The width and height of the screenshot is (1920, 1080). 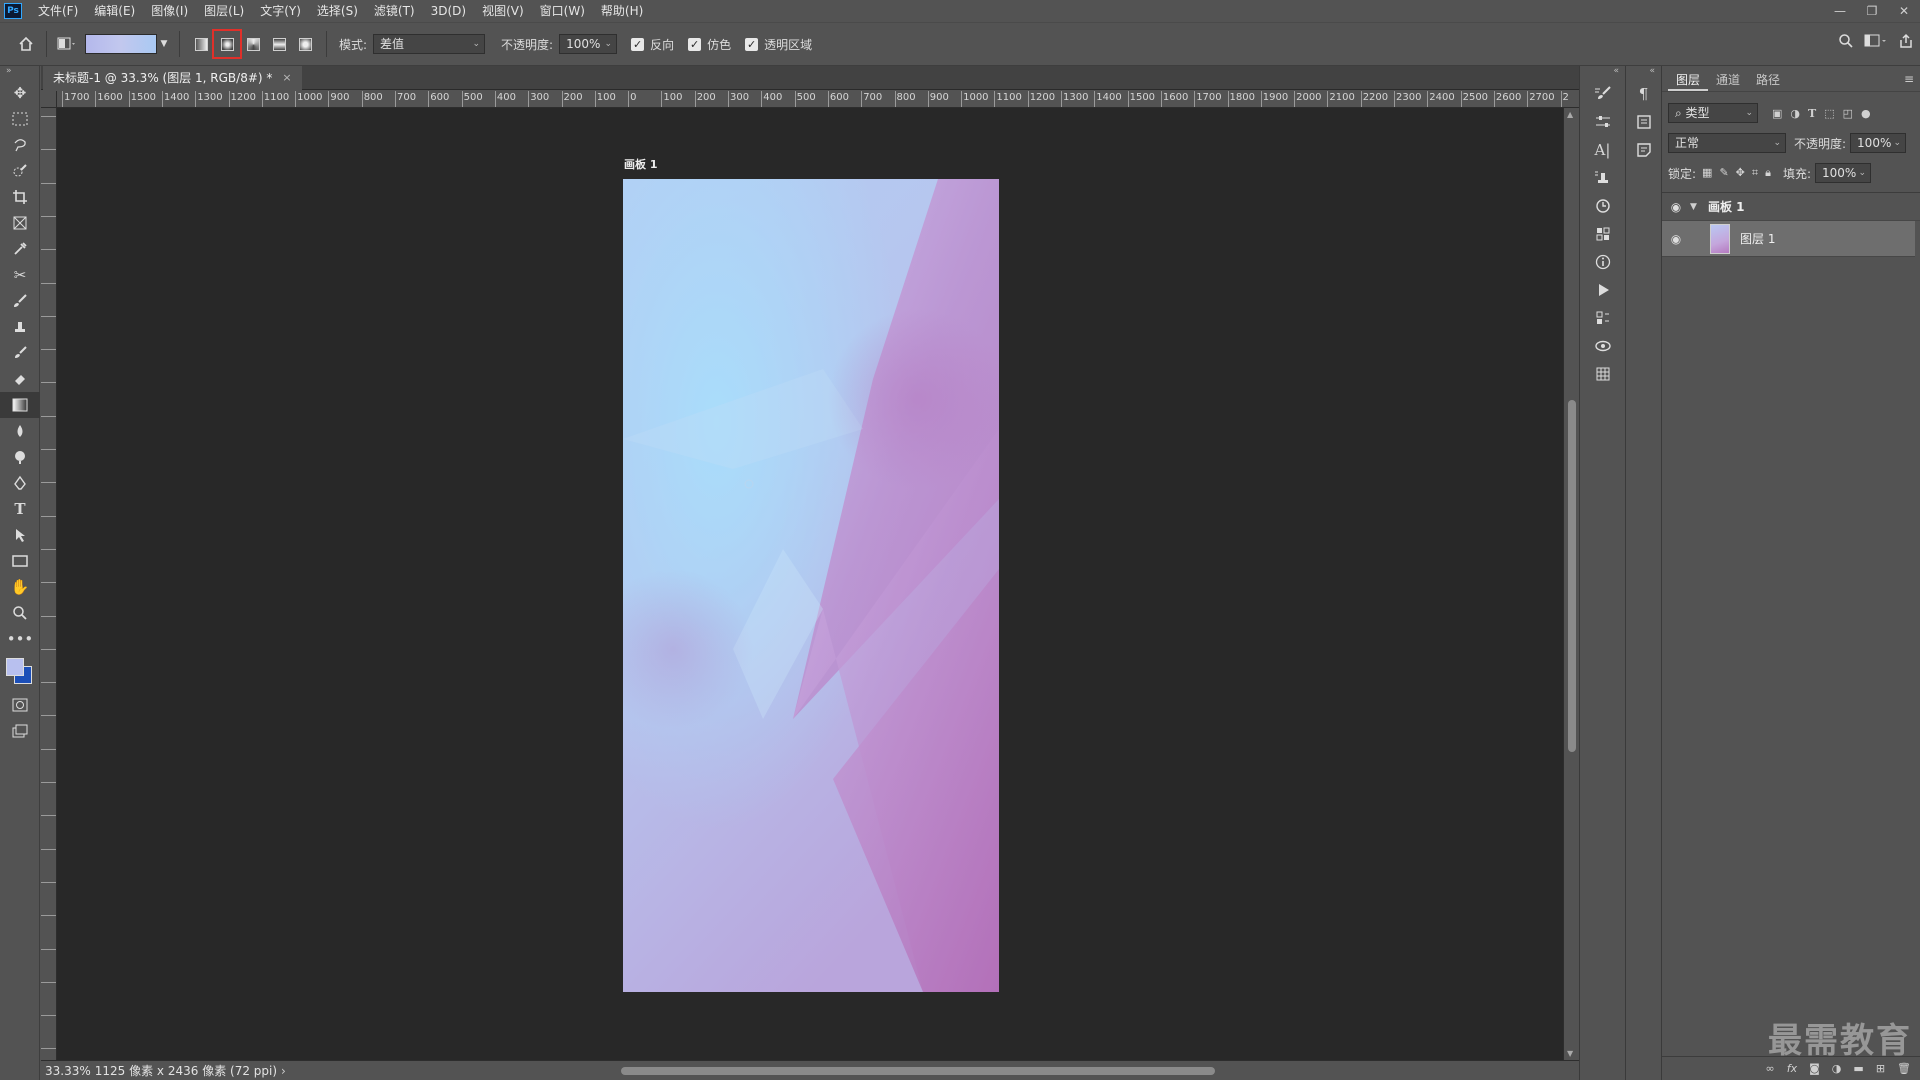 I want to click on menu-type: 文字(Y), so click(x=280, y=11).